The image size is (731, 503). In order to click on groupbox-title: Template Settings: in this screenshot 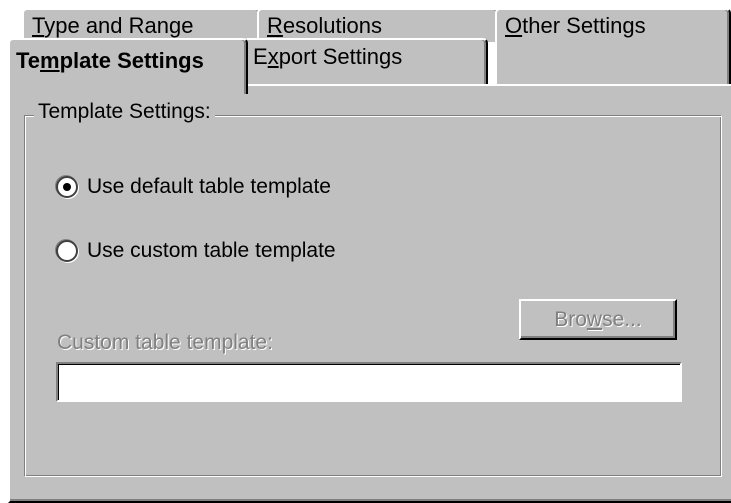, I will do `click(124, 112)`.